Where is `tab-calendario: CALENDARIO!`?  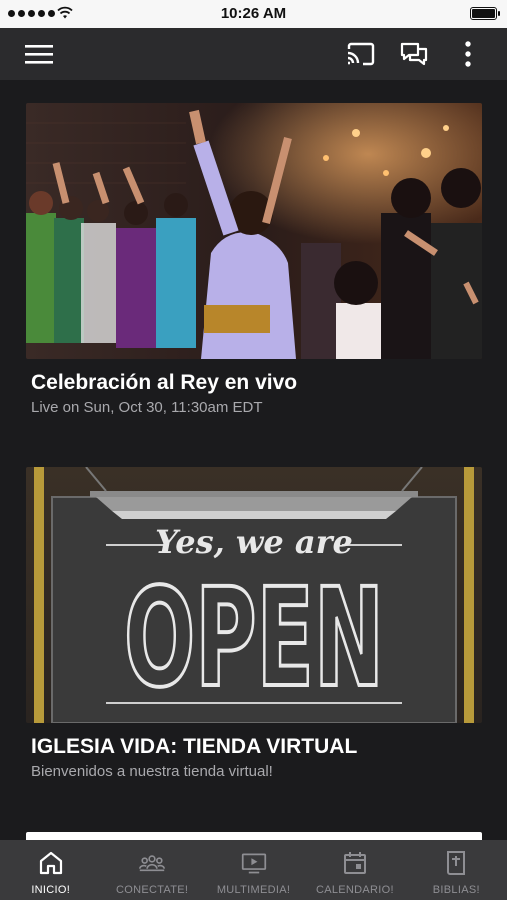 tab-calendario: CALENDARIO! is located at coordinates (354, 870).